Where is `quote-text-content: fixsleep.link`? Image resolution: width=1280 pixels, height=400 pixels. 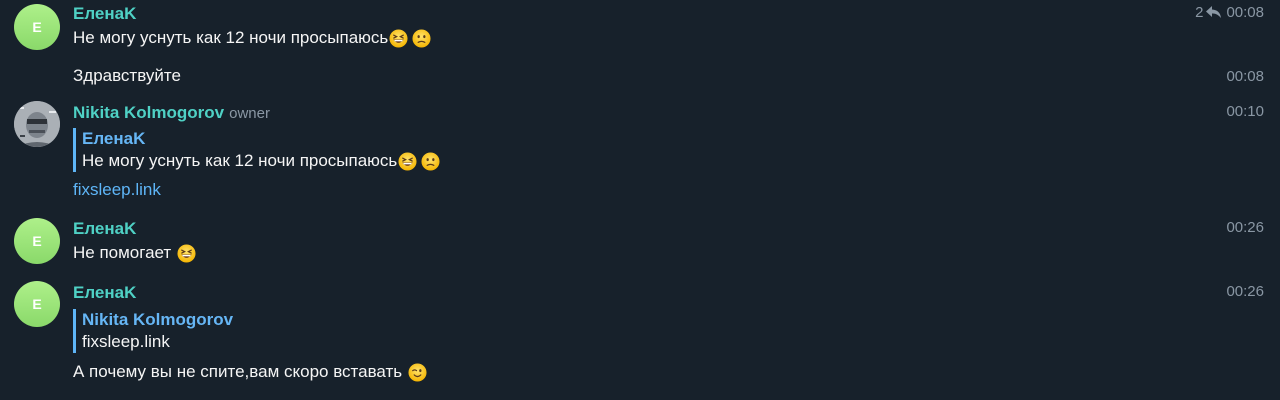
quote-text-content: fixsleep.link is located at coordinates (126, 341).